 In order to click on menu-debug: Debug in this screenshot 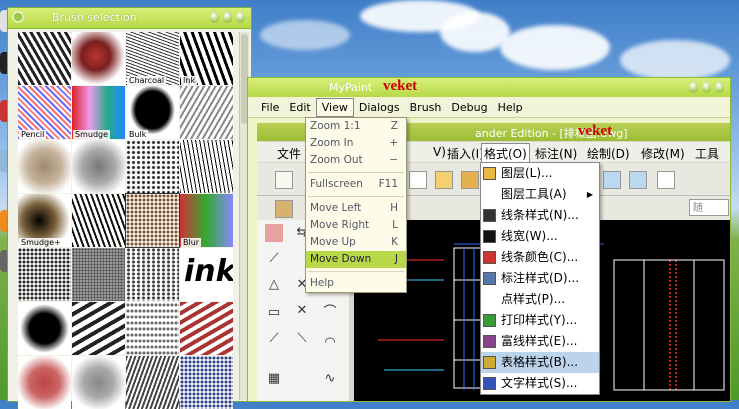, I will do `click(469, 107)`.